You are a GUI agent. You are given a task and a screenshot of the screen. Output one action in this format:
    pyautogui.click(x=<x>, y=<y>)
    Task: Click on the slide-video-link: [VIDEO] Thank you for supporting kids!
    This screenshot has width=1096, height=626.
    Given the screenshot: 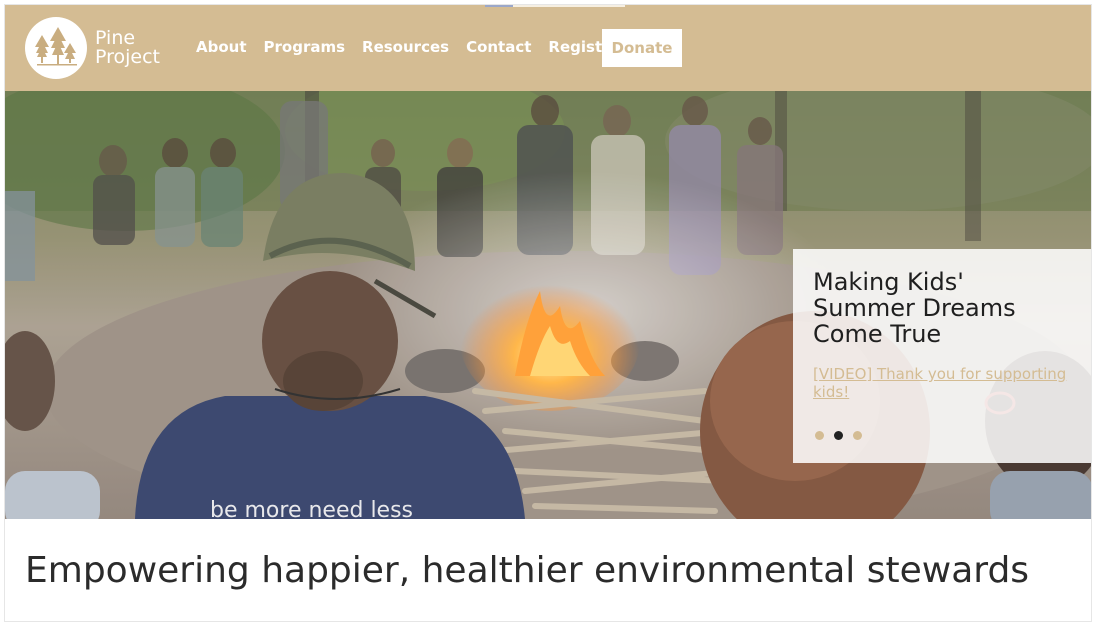 What is the action you would take?
    pyautogui.click(x=943, y=383)
    